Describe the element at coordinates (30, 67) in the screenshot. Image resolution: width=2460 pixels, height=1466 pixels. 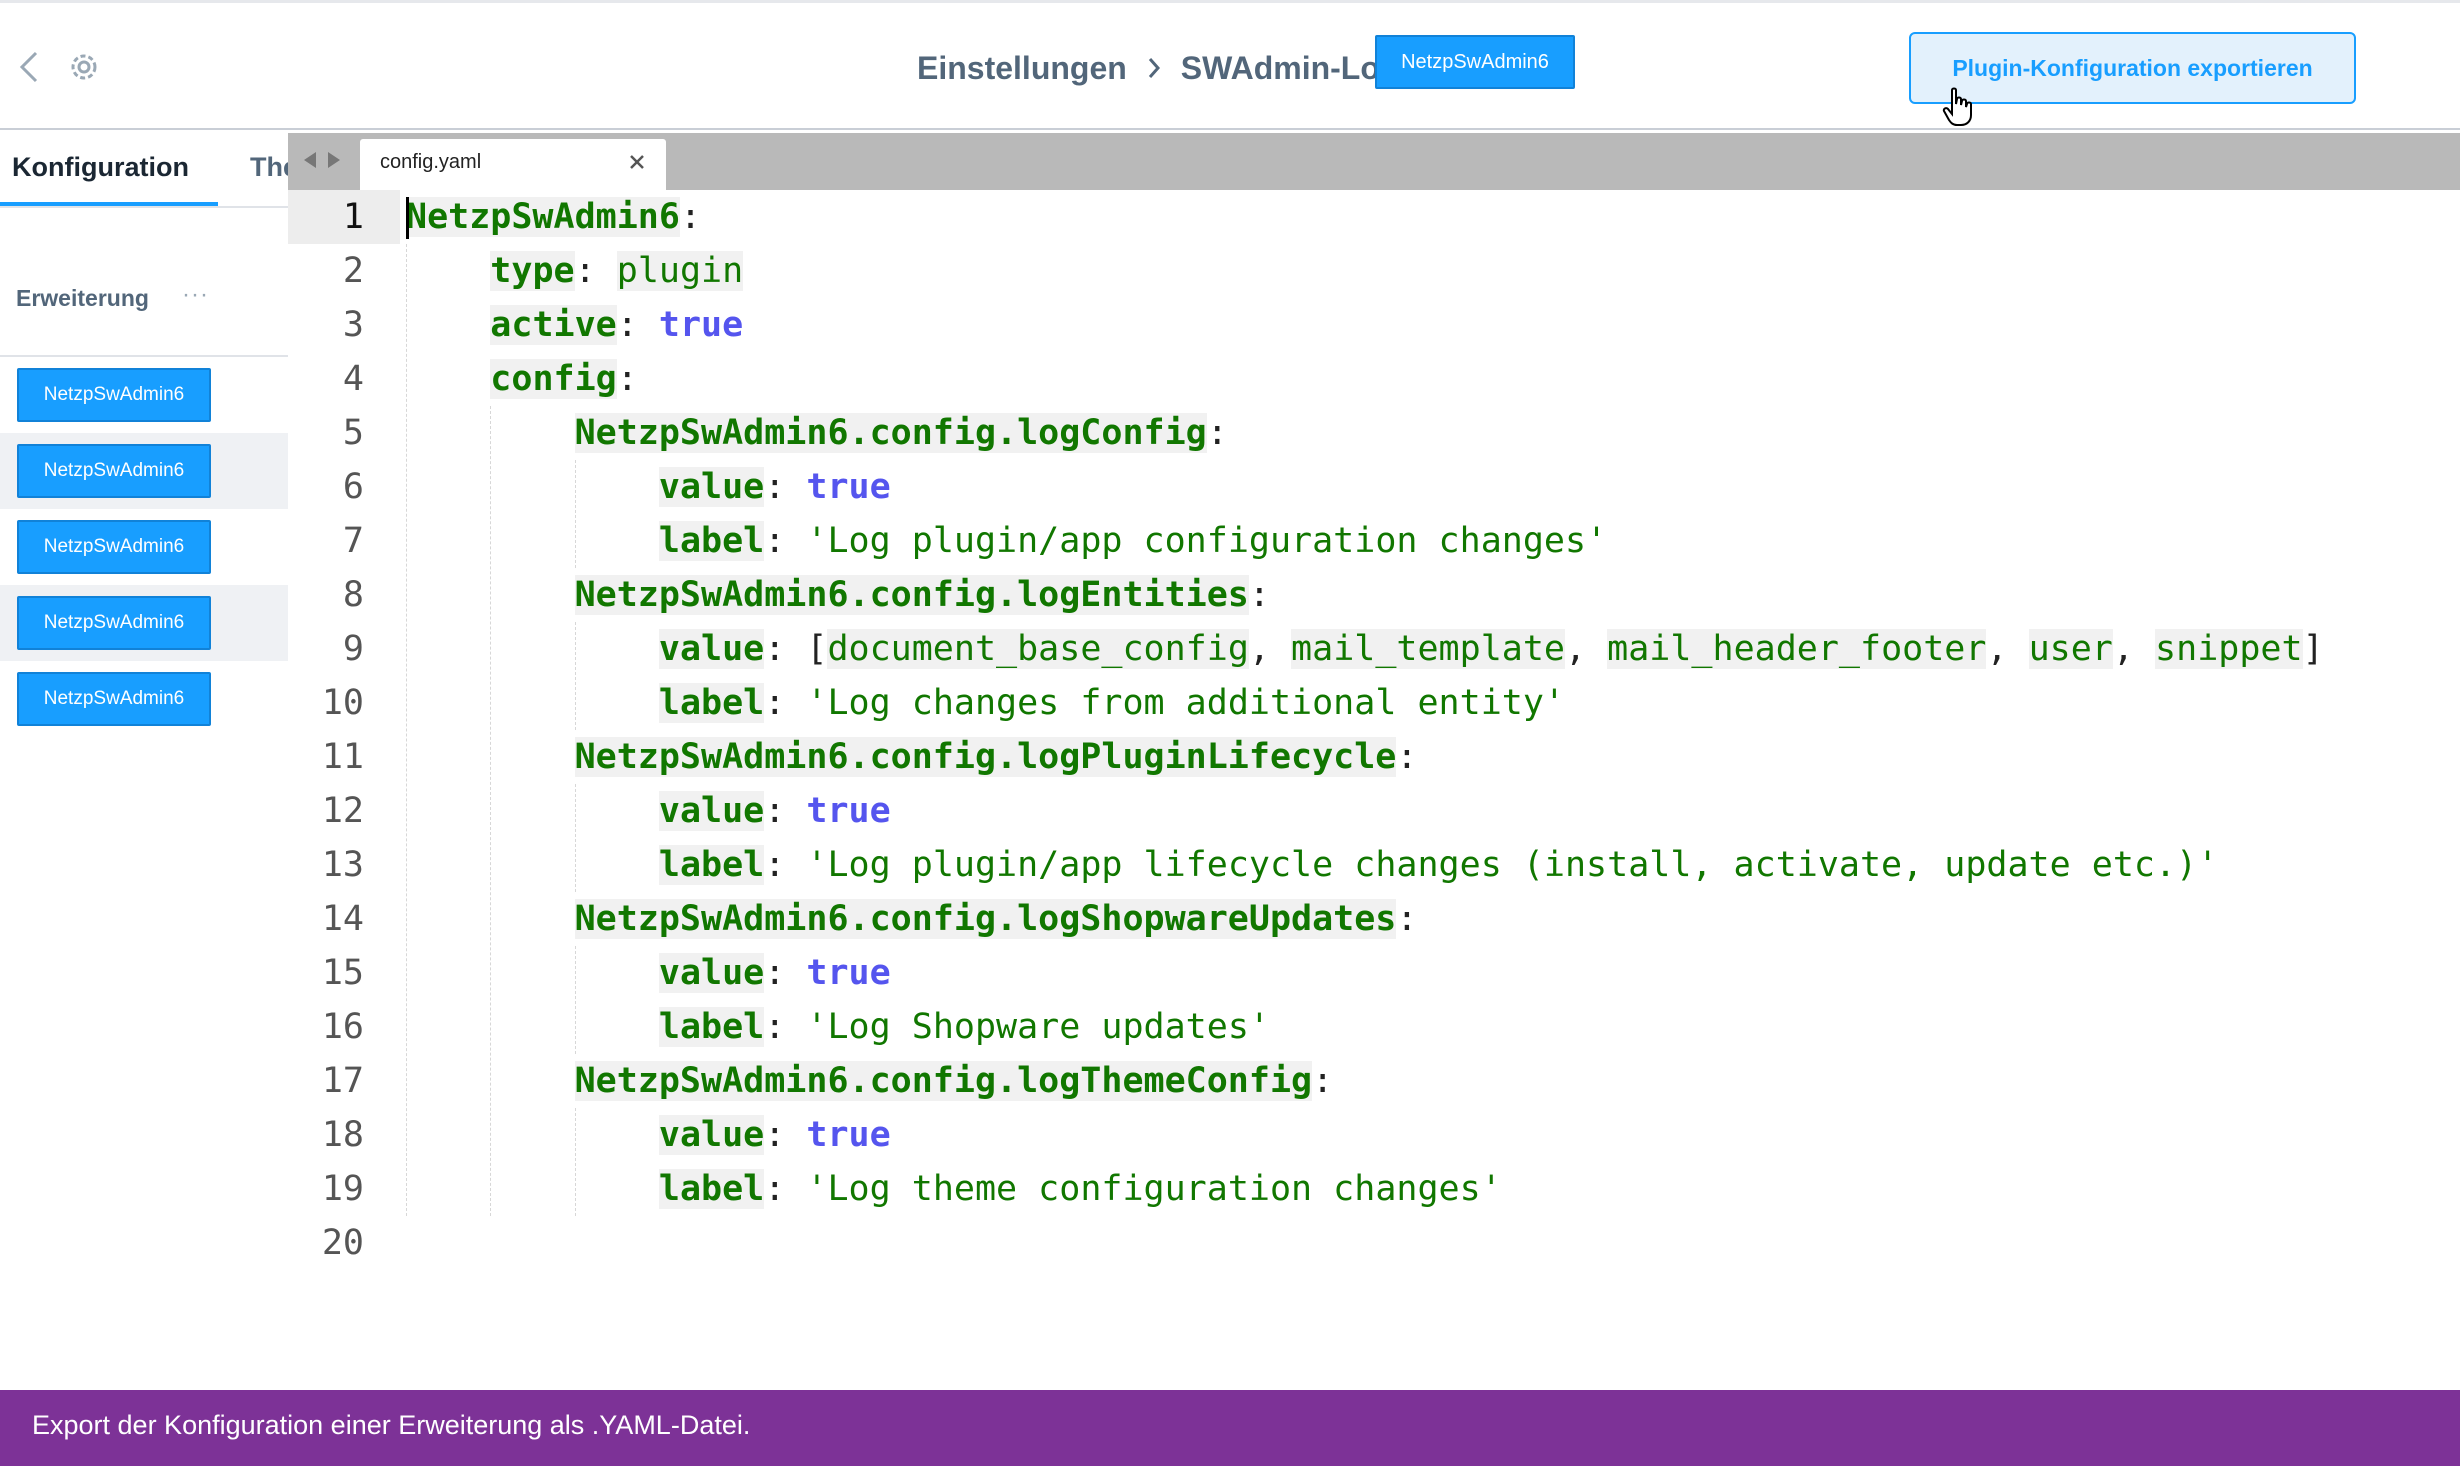
I see `chevron-left-icon` at that location.